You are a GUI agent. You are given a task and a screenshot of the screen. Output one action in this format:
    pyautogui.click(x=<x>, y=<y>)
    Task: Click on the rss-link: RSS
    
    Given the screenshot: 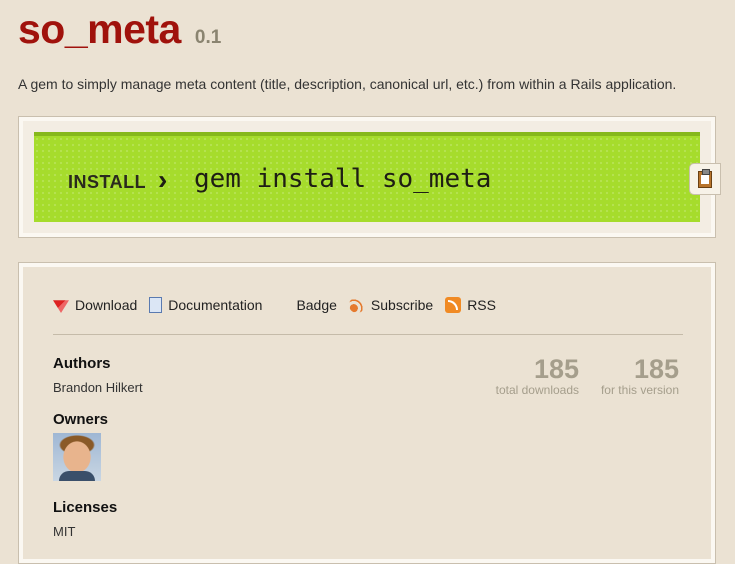 What is the action you would take?
    pyautogui.click(x=470, y=305)
    